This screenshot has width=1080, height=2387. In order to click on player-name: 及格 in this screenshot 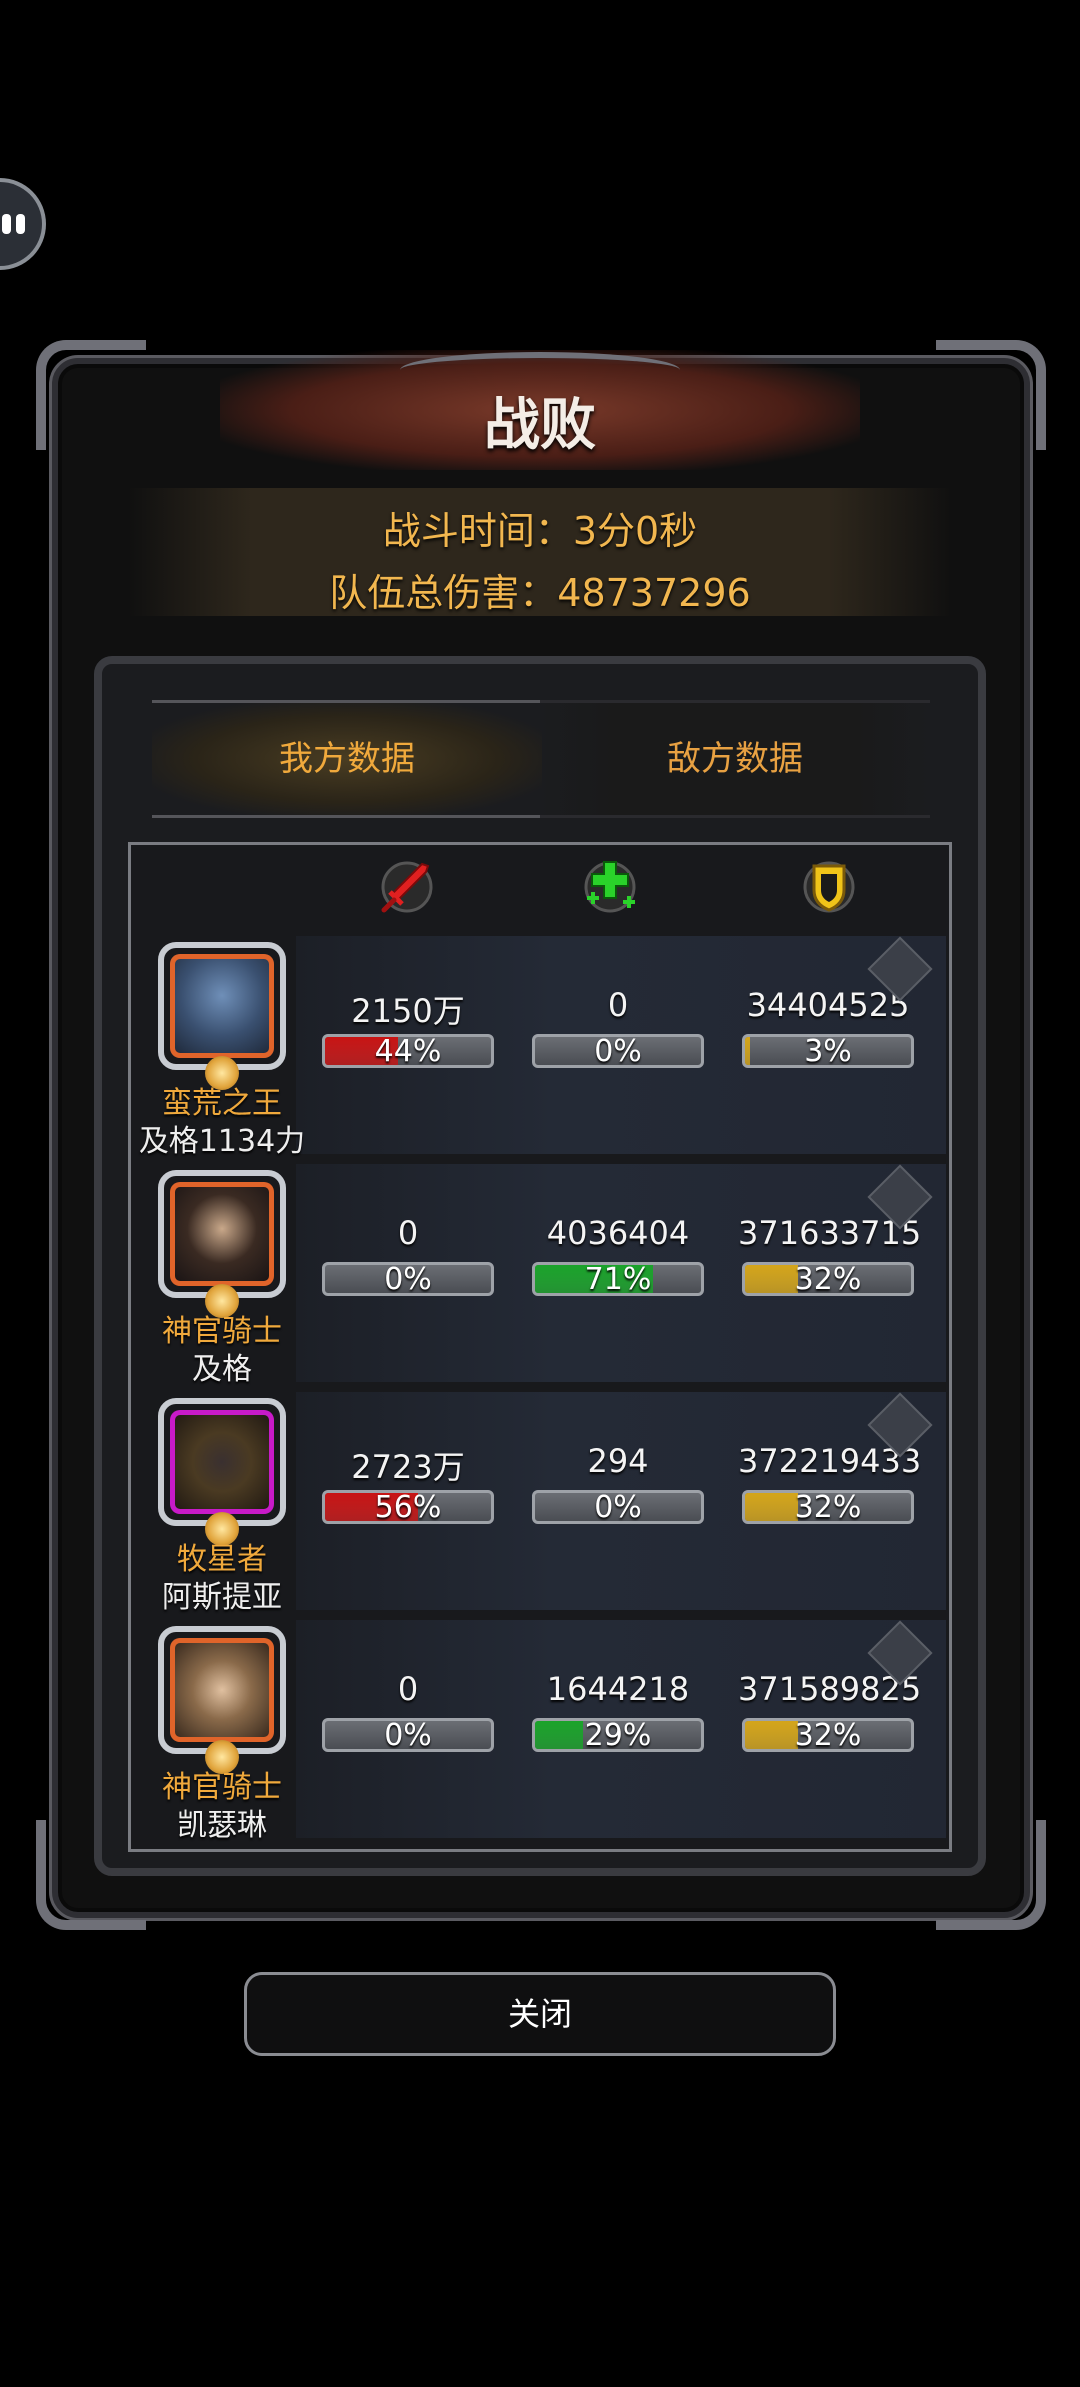, I will do `click(222, 1369)`.